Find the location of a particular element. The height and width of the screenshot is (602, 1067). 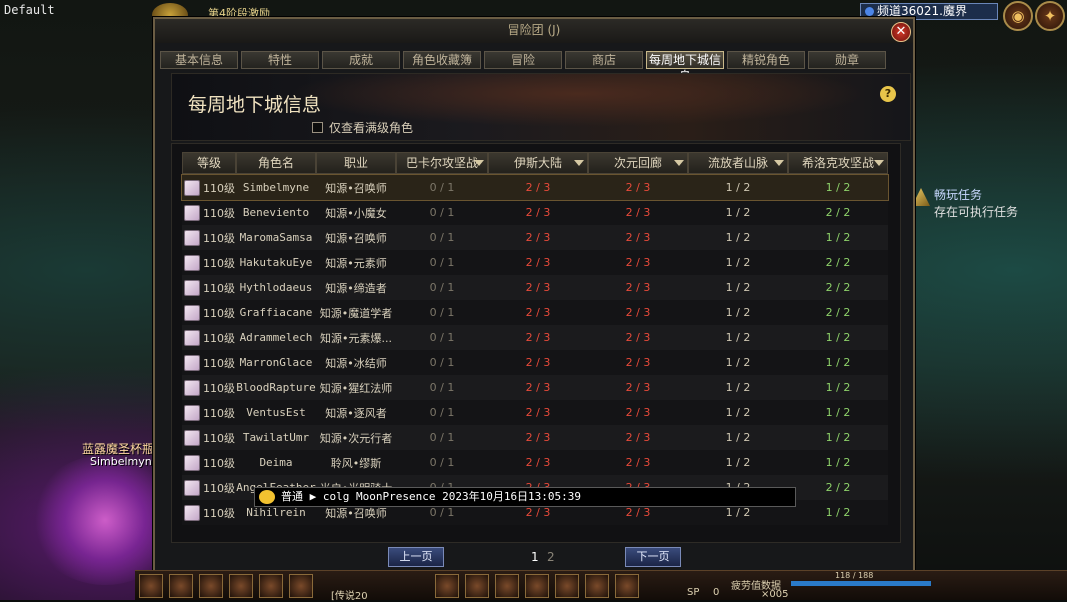

next-page-button: 下一页 is located at coordinates (653, 557).